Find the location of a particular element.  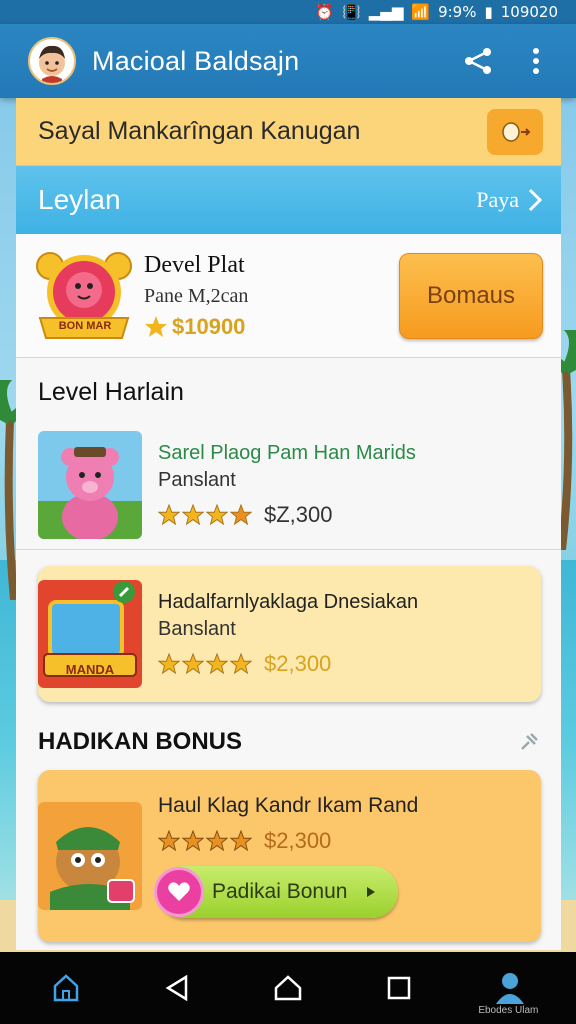

status-time: 109020 is located at coordinates (529, 12).